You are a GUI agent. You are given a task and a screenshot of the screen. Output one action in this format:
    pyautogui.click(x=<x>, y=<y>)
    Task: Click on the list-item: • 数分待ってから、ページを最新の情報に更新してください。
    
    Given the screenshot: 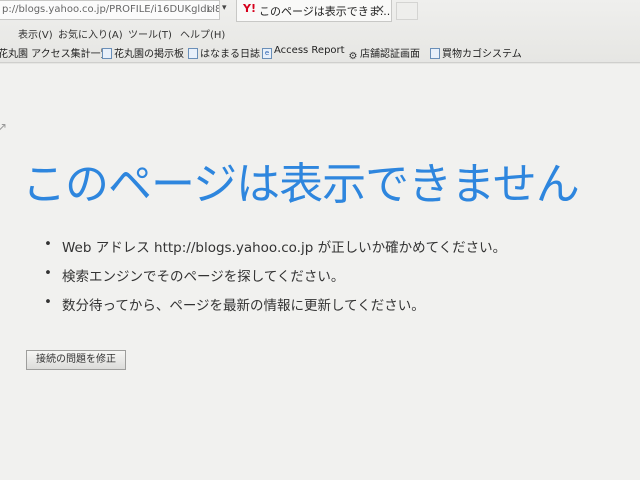 What is the action you would take?
    pyautogui.click(x=274, y=308)
    